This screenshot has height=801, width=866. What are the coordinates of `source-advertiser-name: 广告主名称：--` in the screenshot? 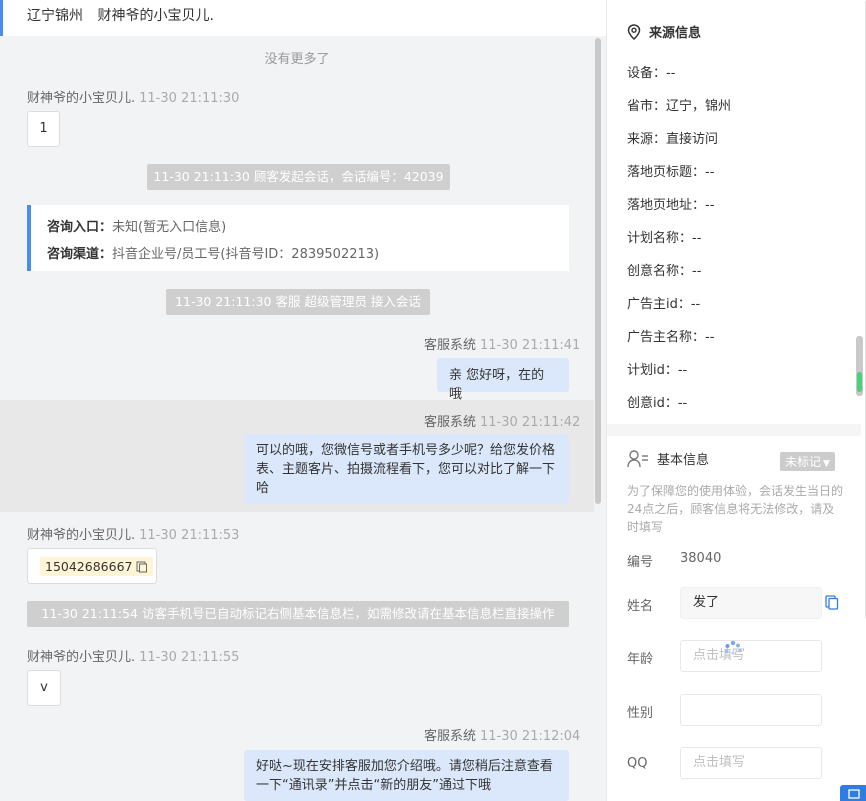 It's located at (671, 337).